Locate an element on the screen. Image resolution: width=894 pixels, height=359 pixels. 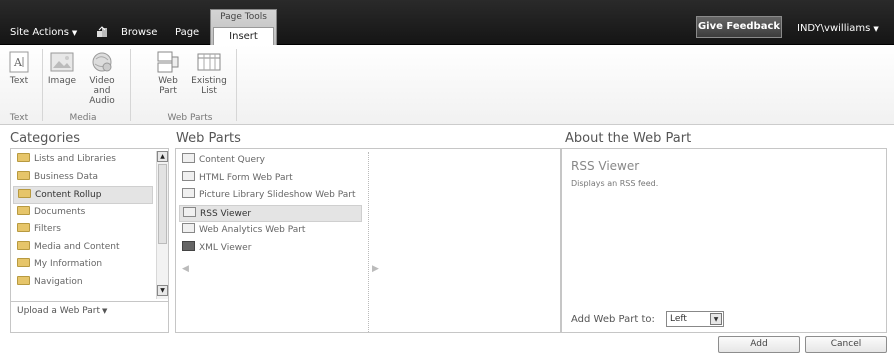
page-tools-contextual-group: Page Tools Insert is located at coordinates (243, 28).